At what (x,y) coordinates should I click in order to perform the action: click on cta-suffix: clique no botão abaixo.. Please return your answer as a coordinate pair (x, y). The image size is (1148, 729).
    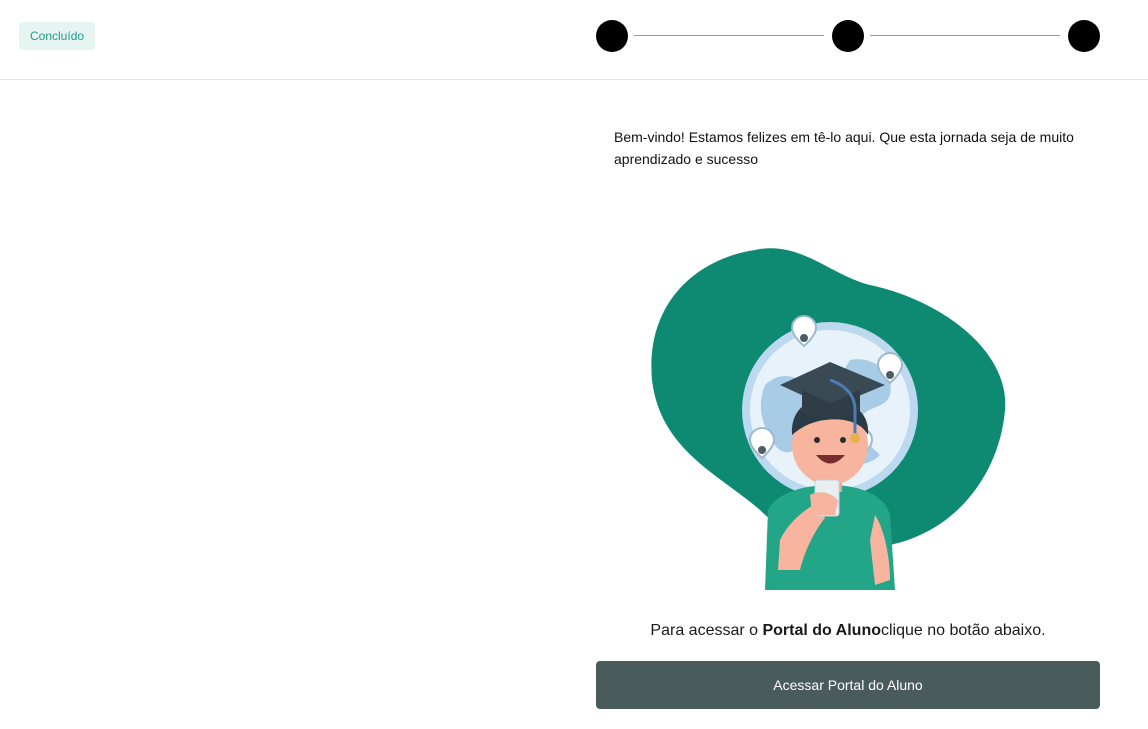
    Looking at the image, I should click on (963, 630).